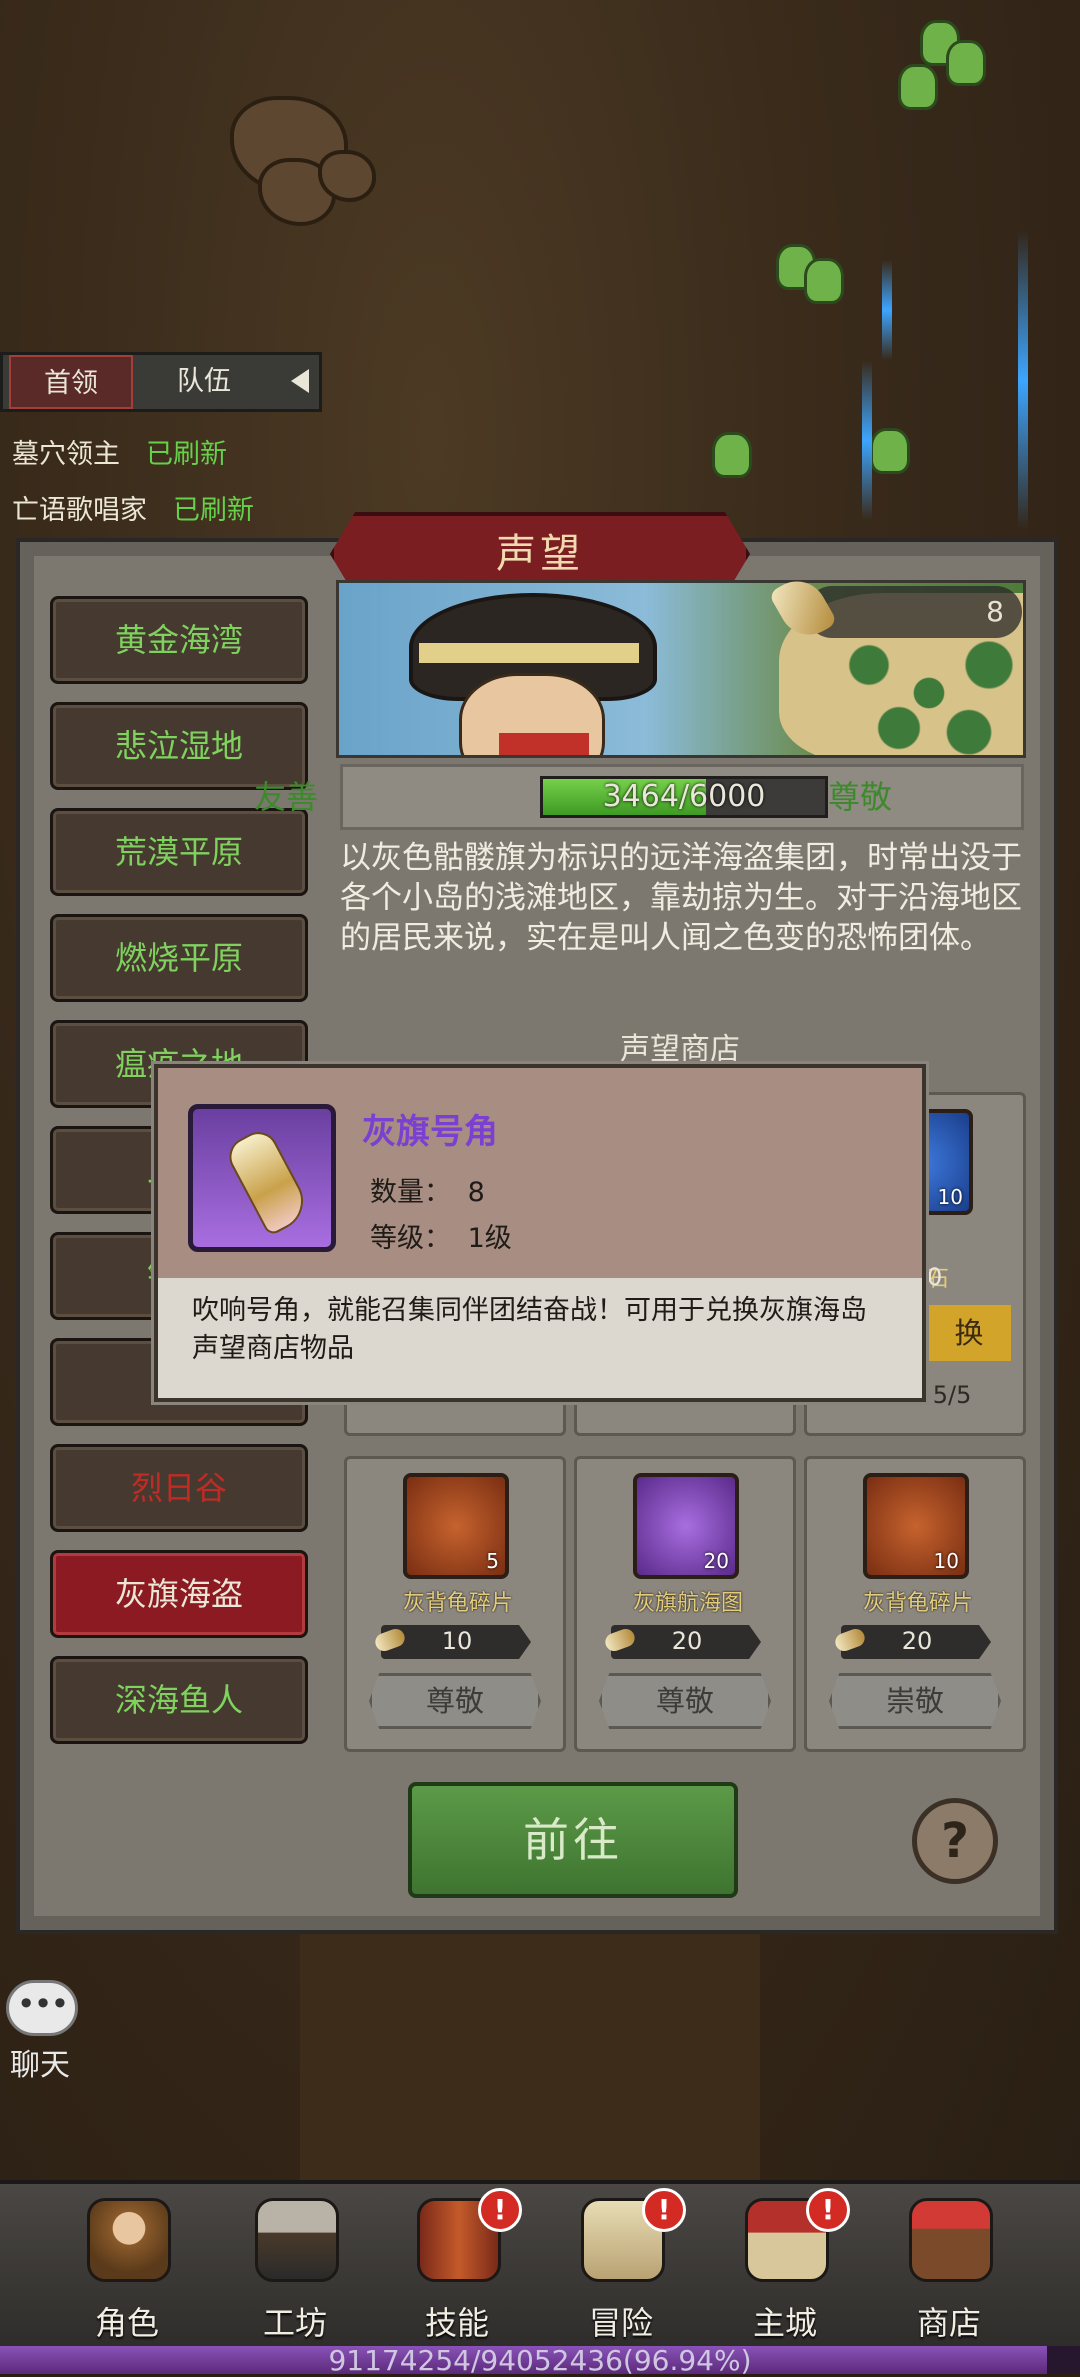 The image size is (1080, 2377). What do you see at coordinates (179, 1700) in the screenshot?
I see `zone-item: 深海鱼人` at bounding box center [179, 1700].